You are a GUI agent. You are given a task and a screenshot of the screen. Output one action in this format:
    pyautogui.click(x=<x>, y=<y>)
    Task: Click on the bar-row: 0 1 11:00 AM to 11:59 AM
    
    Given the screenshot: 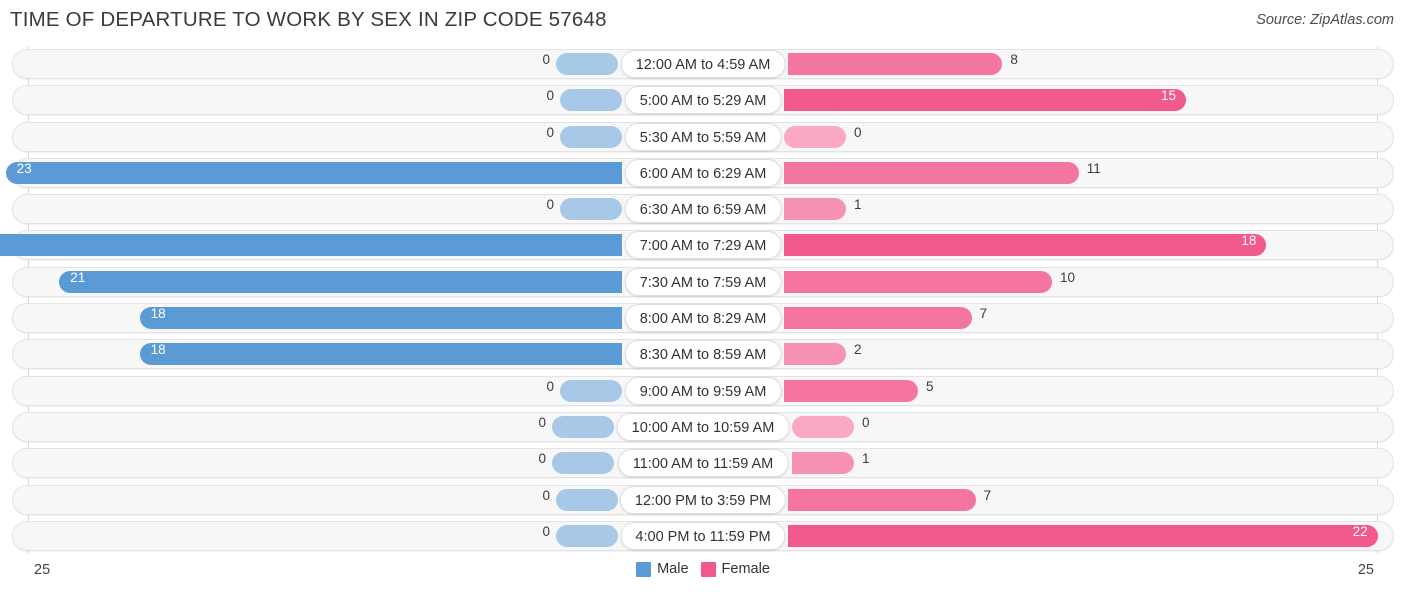 What is the action you would take?
    pyautogui.click(x=703, y=463)
    